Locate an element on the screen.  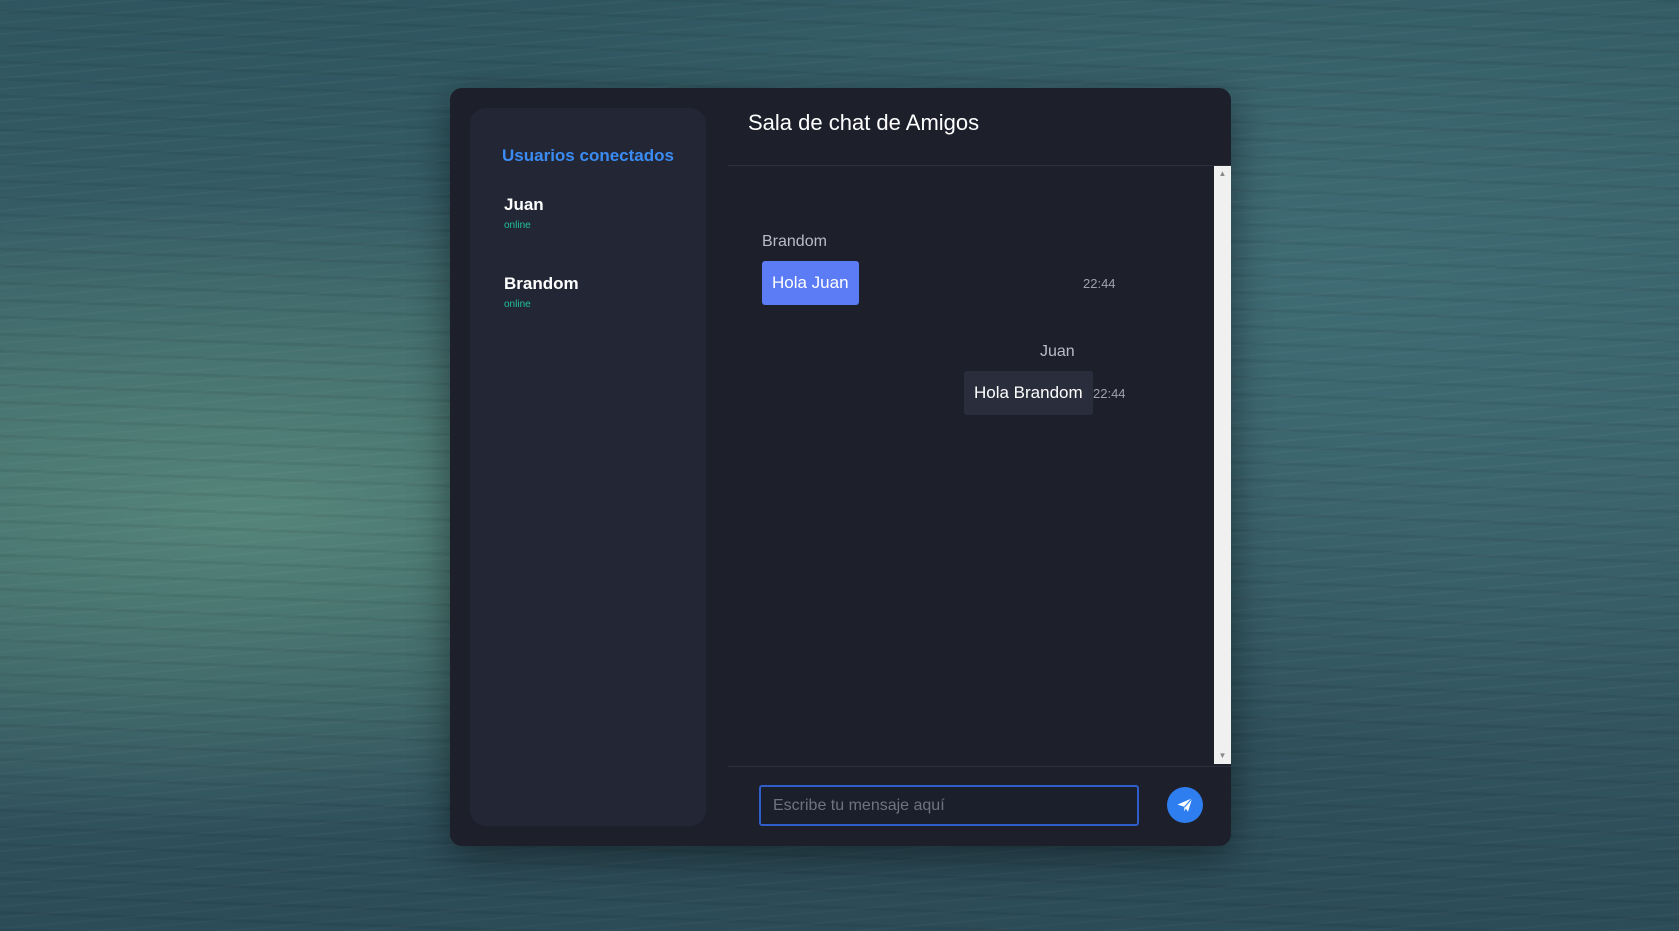
user-item-brandom: Brandom online is located at coordinates (594, 292).